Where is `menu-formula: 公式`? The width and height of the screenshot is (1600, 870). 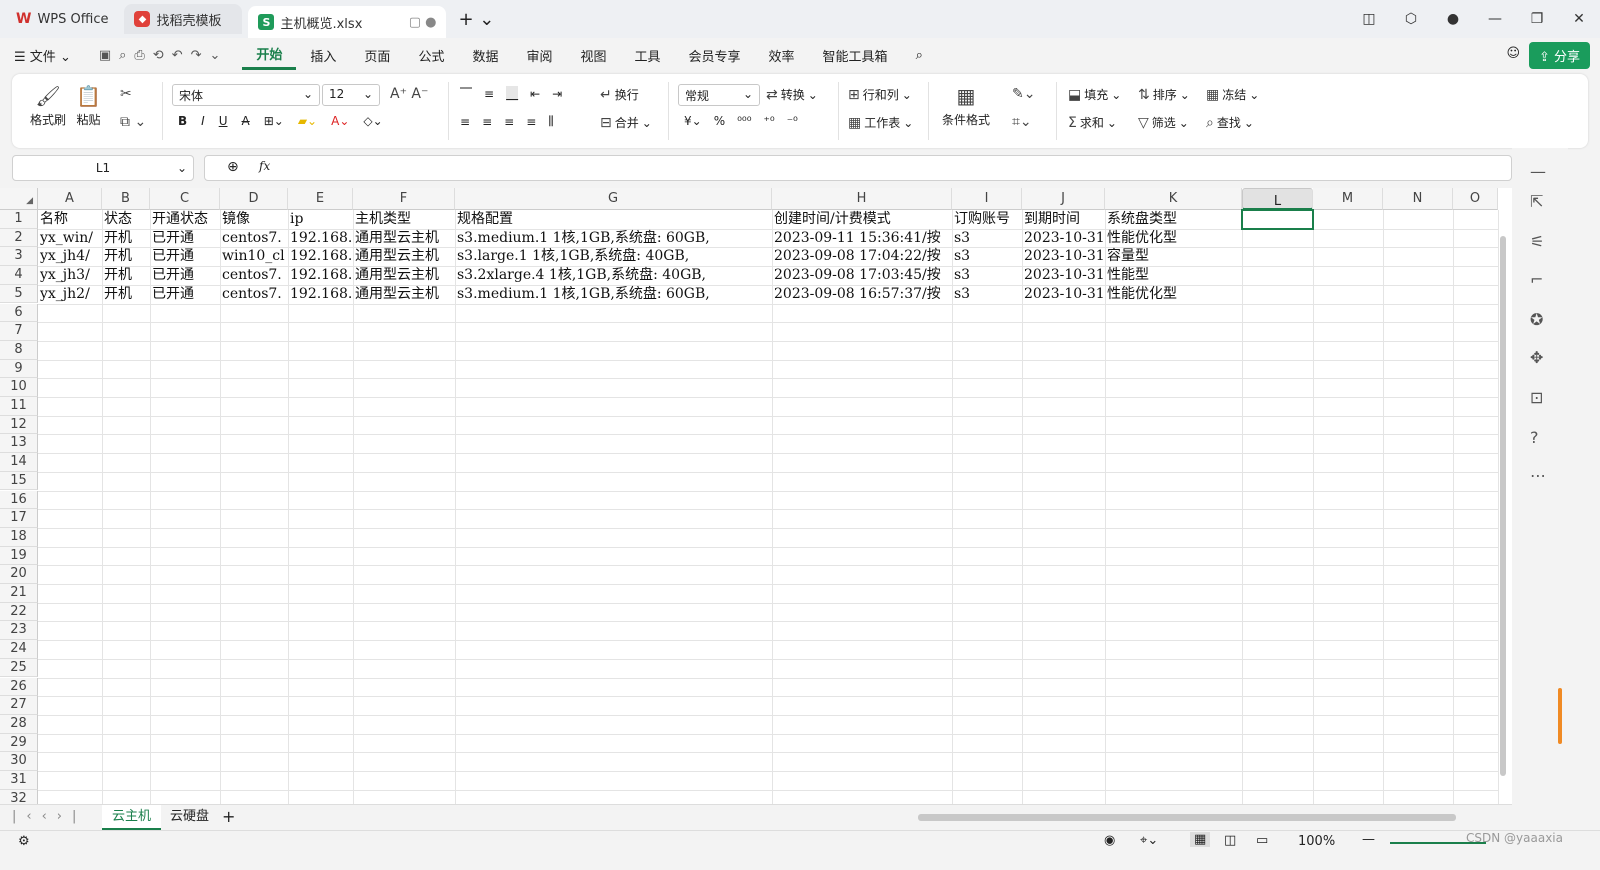
menu-formula: 公式 is located at coordinates (431, 55).